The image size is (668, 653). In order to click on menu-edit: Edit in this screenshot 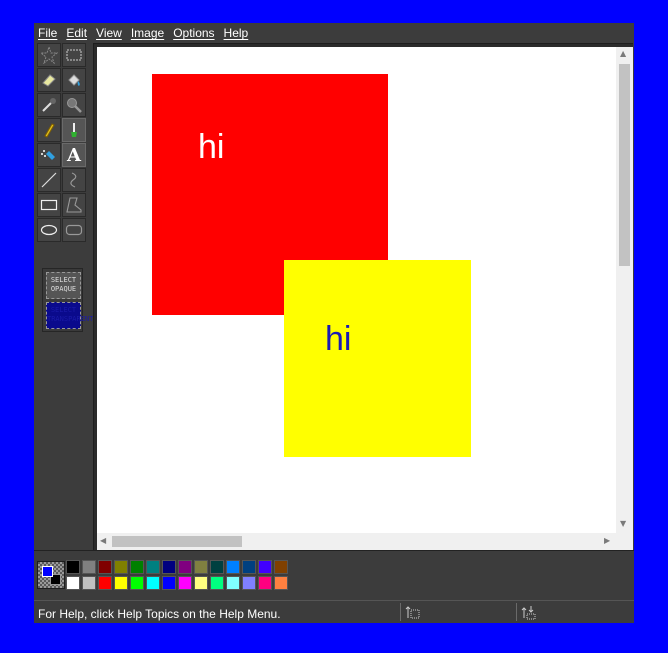, I will do `click(76, 33)`.